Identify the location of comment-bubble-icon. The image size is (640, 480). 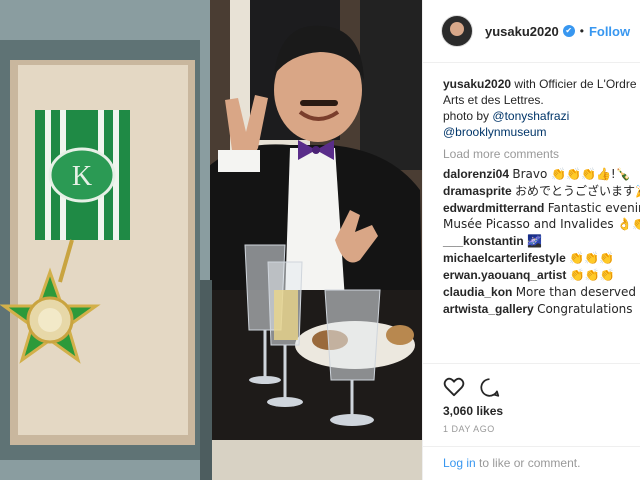
(489, 387).